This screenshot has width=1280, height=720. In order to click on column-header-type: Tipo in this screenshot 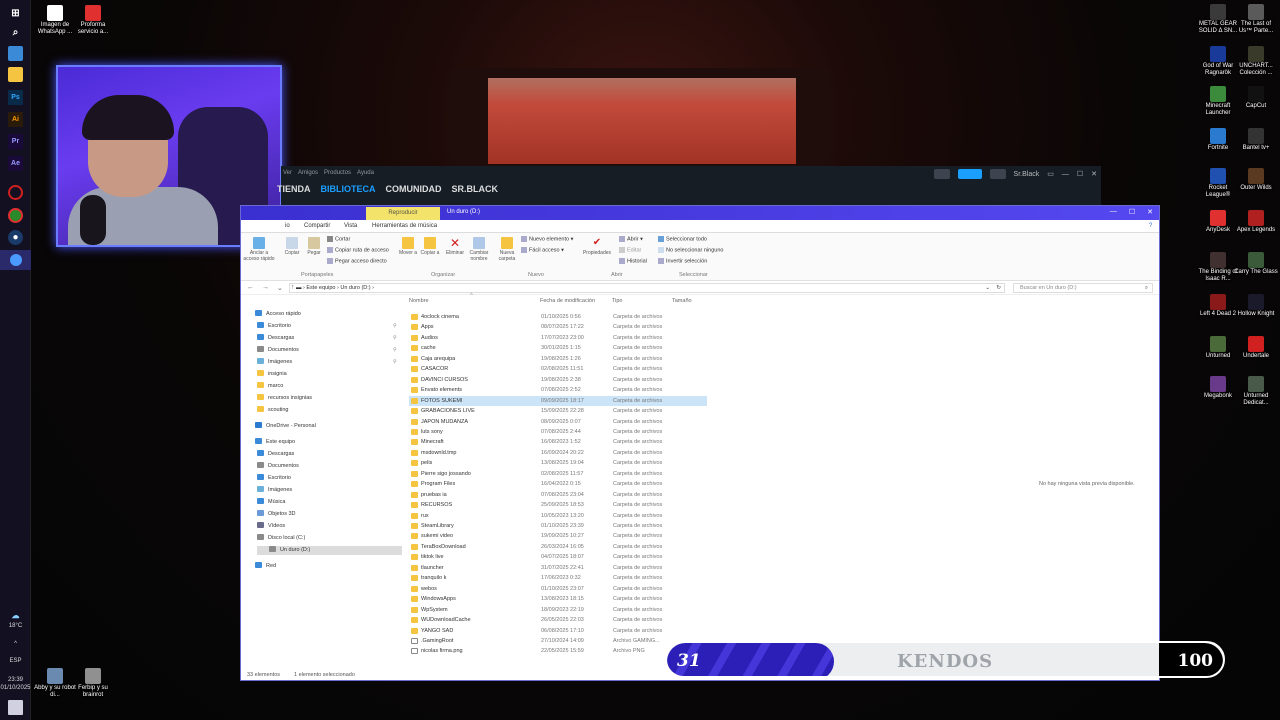, I will do `click(617, 301)`.